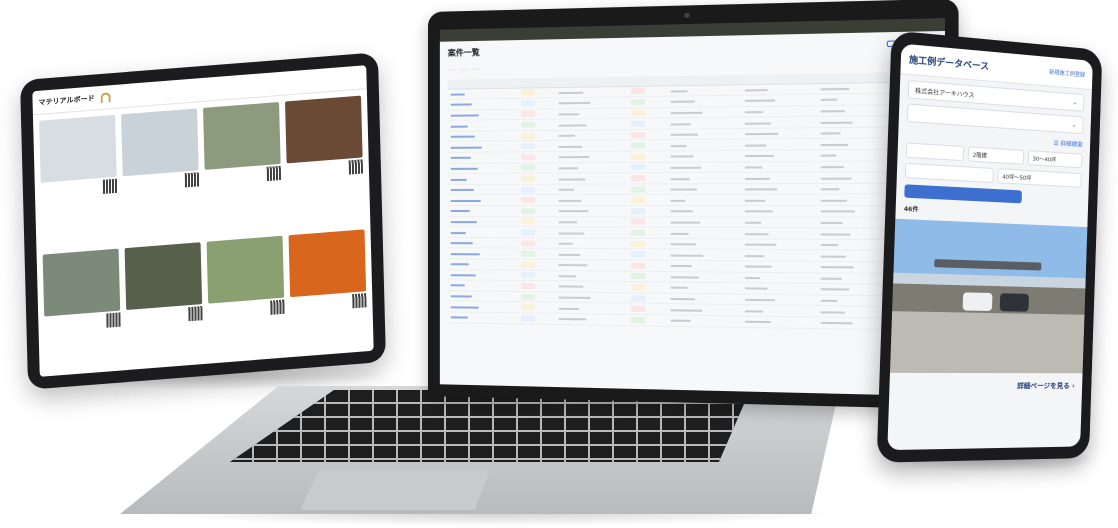 The image size is (1118, 528). I want to click on area-select: 30〜40坪, so click(1055, 159).